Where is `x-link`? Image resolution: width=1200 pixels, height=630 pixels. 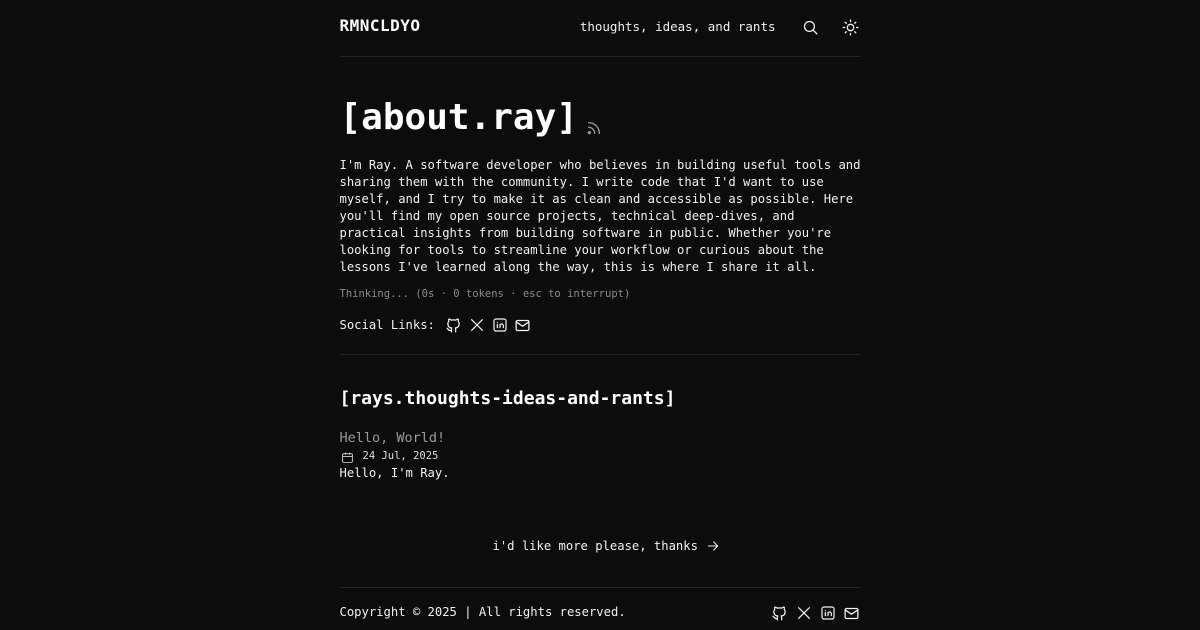 x-link is located at coordinates (477, 325).